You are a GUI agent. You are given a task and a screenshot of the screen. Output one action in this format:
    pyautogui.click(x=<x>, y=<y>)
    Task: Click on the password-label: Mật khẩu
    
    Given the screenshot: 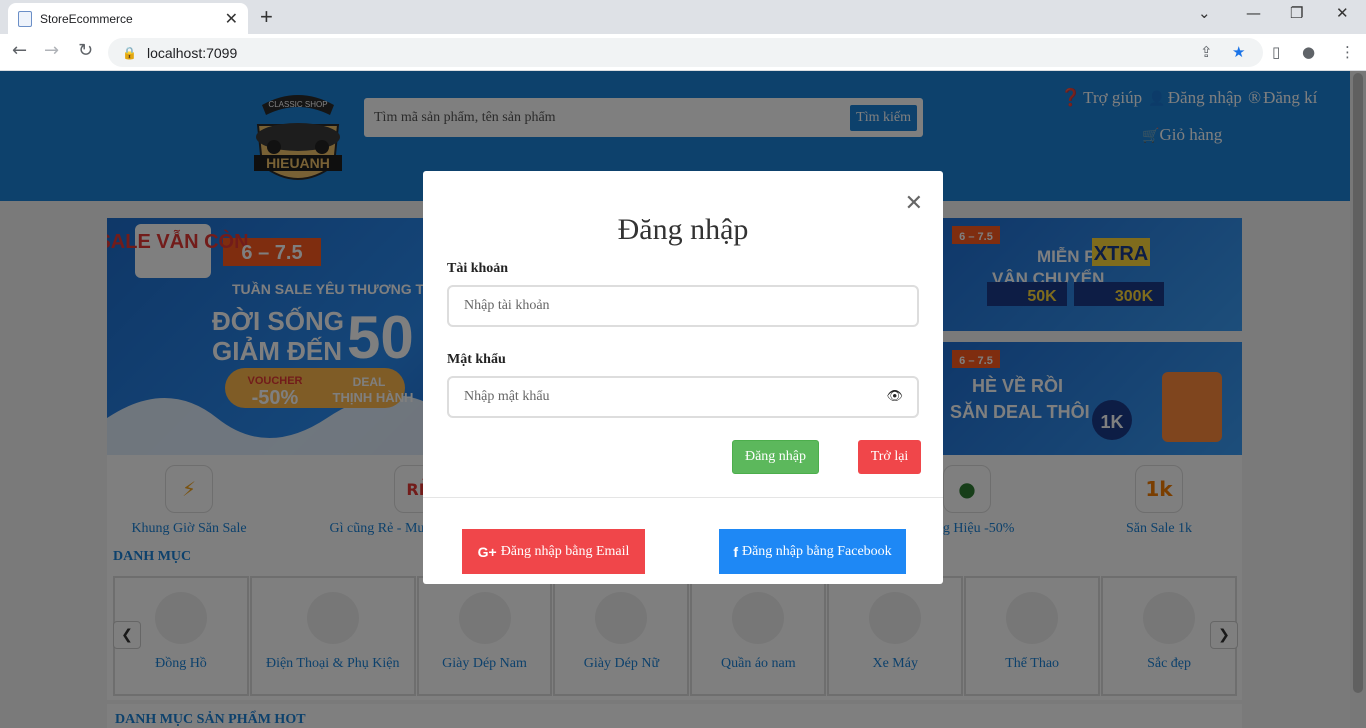 What is the action you would take?
    pyautogui.click(x=476, y=359)
    